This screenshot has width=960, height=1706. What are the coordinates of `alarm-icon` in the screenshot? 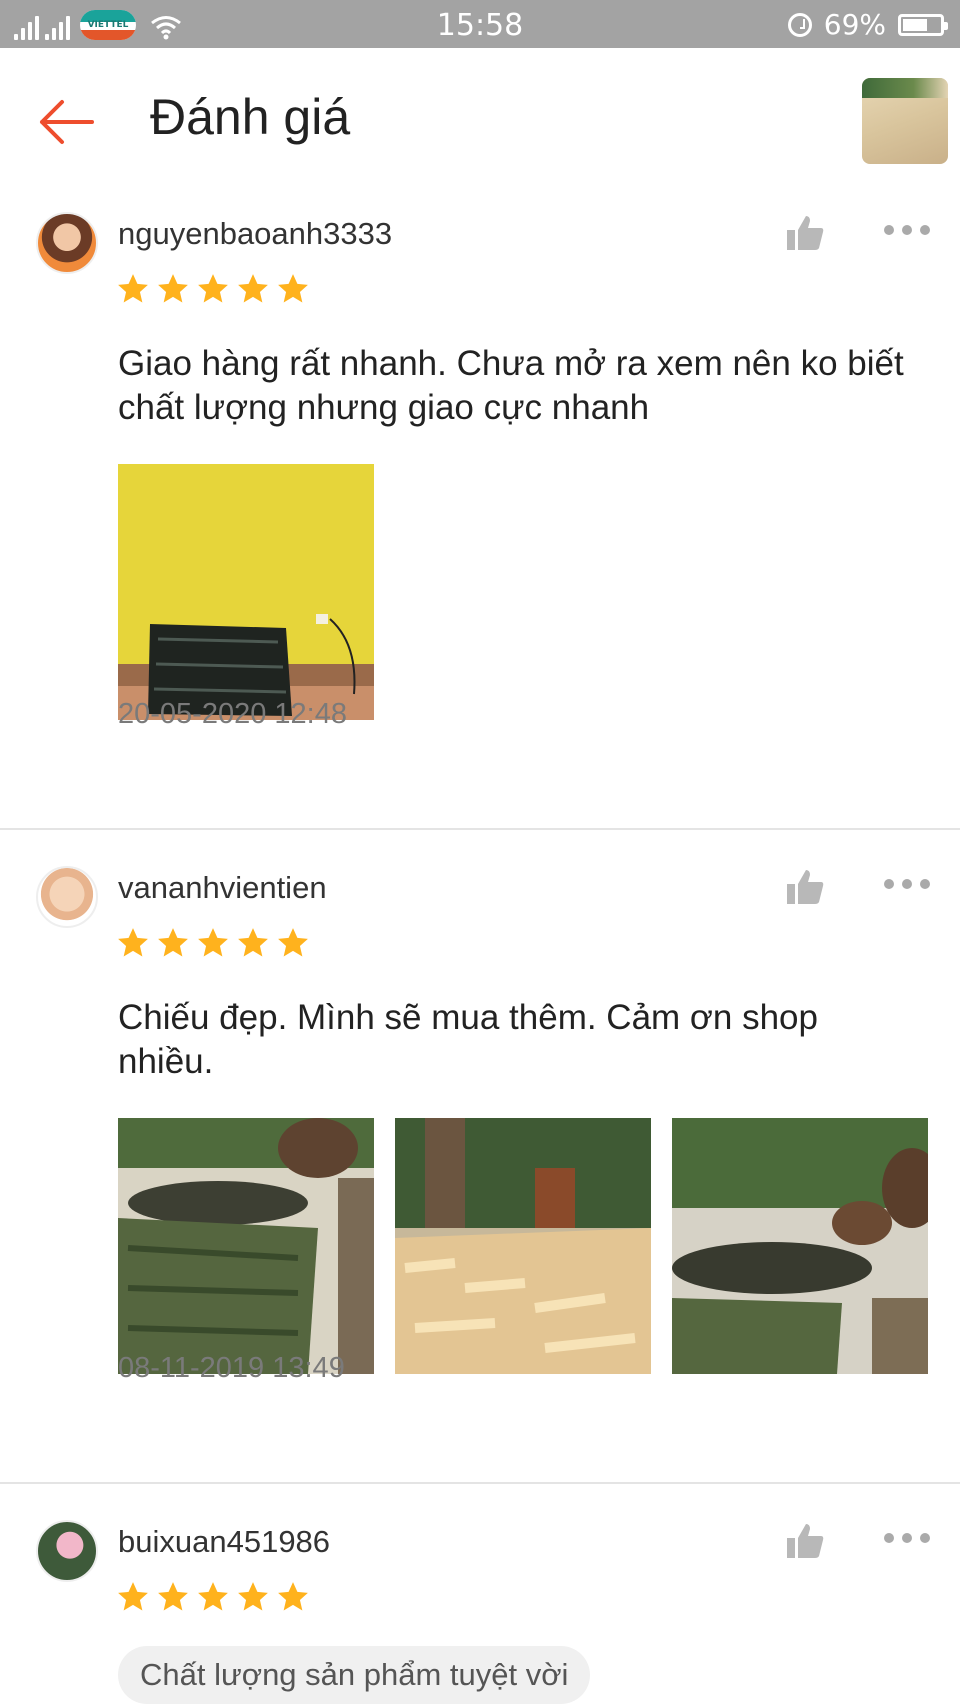 It's located at (799, 24).